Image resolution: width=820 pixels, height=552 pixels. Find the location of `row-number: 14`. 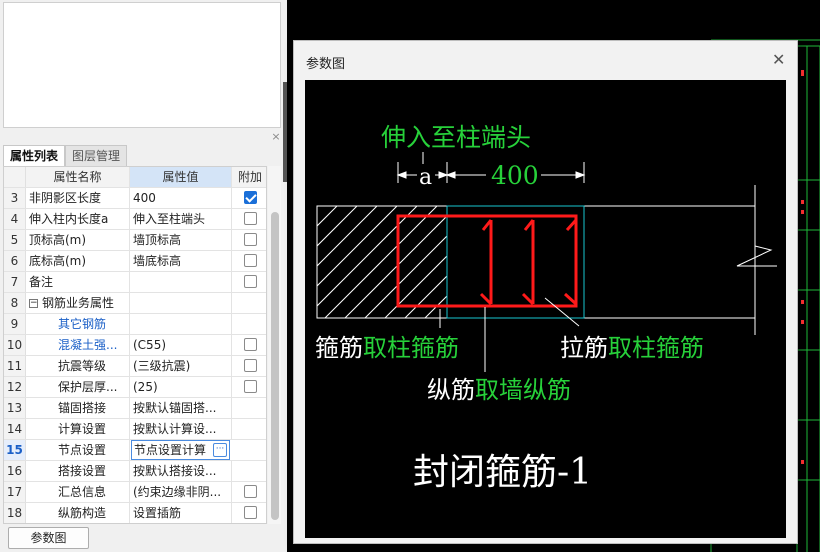

row-number: 14 is located at coordinates (15, 429).